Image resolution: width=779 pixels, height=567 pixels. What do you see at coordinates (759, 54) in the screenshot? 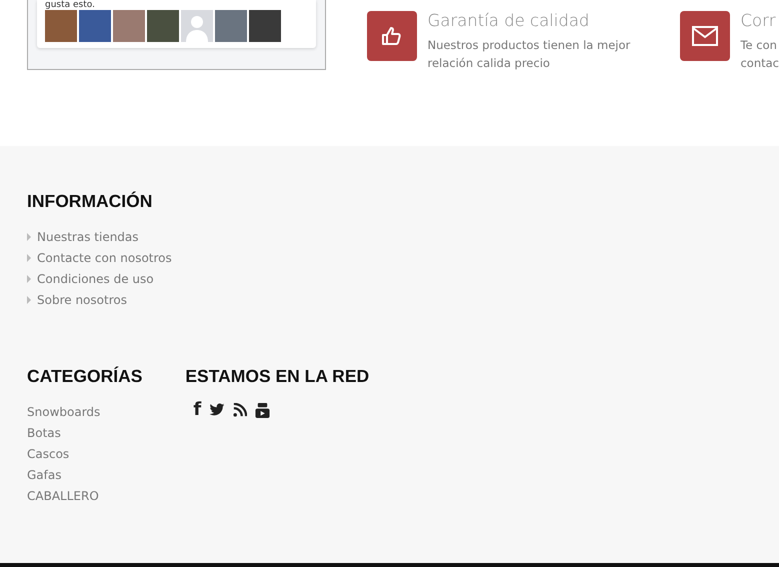
I see `feature-description: Te con contac` at bounding box center [759, 54].